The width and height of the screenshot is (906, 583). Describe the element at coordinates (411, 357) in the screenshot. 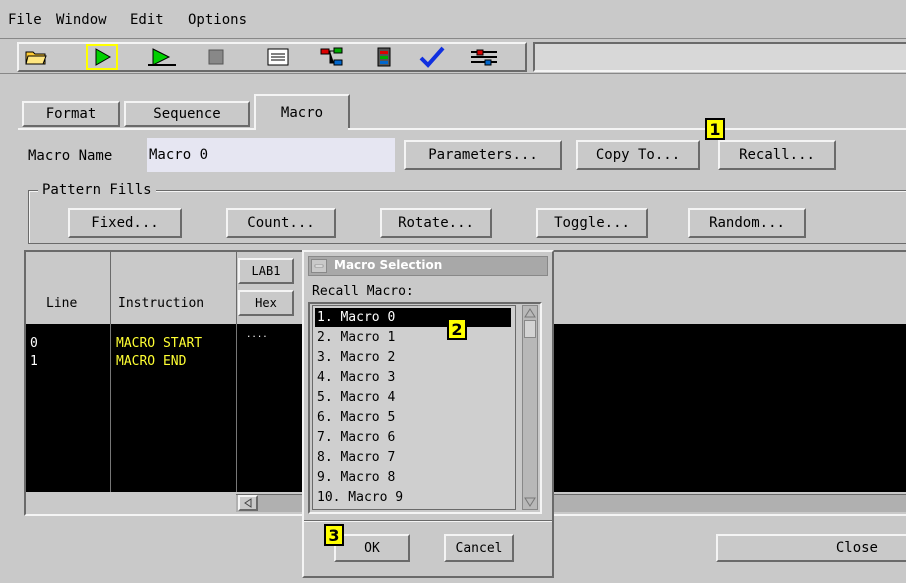

I see `list-item: 3. Macro 2` at that location.